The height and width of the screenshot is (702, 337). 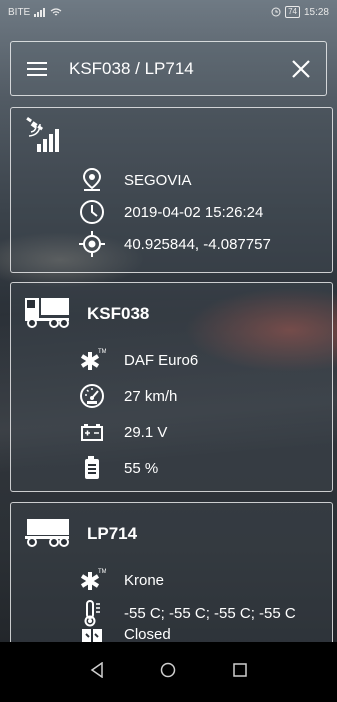 I want to click on recents-button, so click(x=240, y=672).